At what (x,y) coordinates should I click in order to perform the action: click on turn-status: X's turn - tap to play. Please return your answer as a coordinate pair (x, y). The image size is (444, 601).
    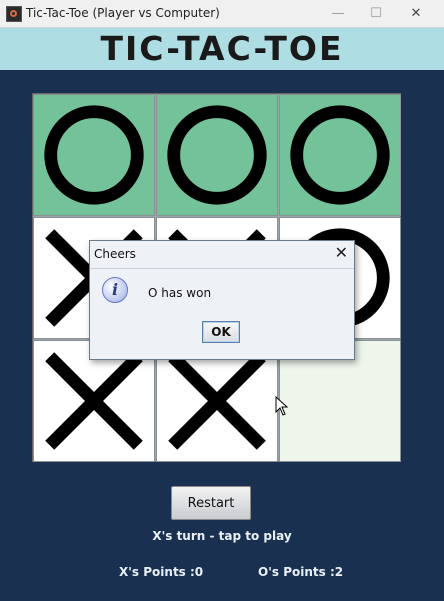
    Looking at the image, I should click on (222, 536).